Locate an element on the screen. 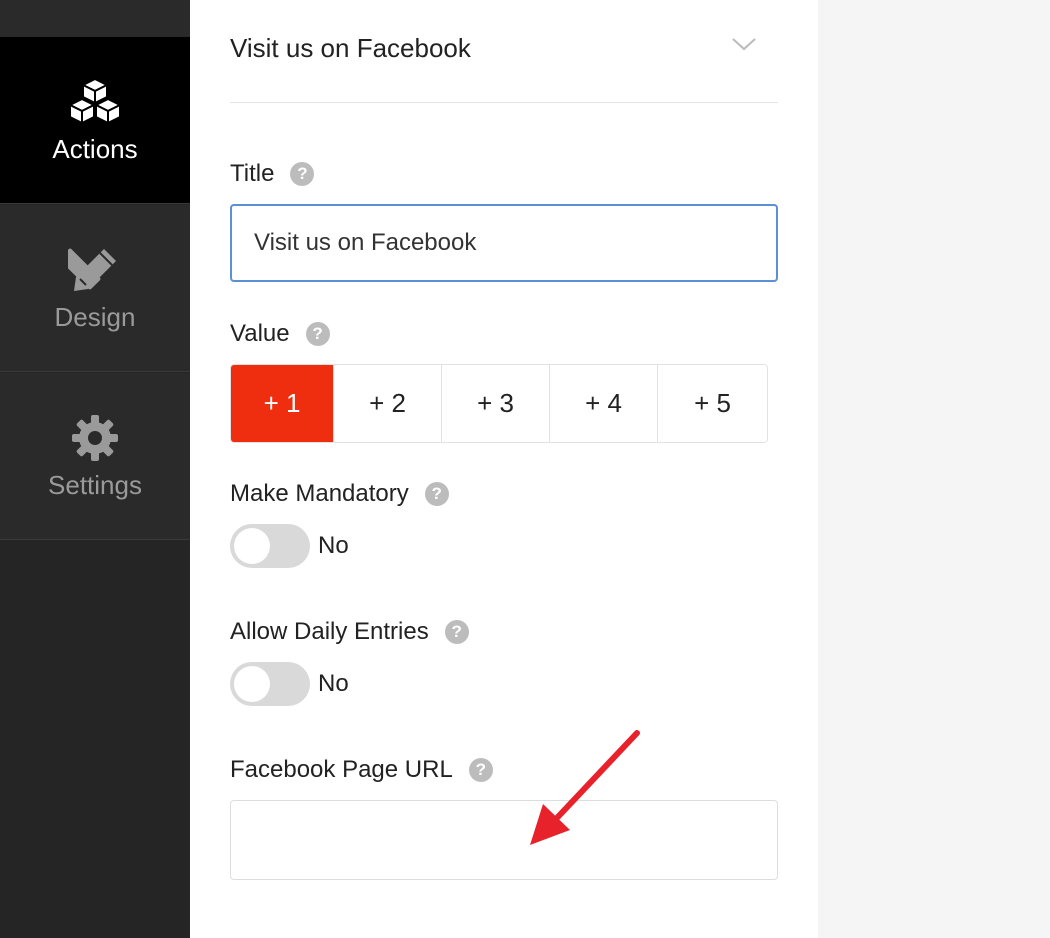 This screenshot has width=1050, height=938. daily-entries-state: No is located at coordinates (333, 683).